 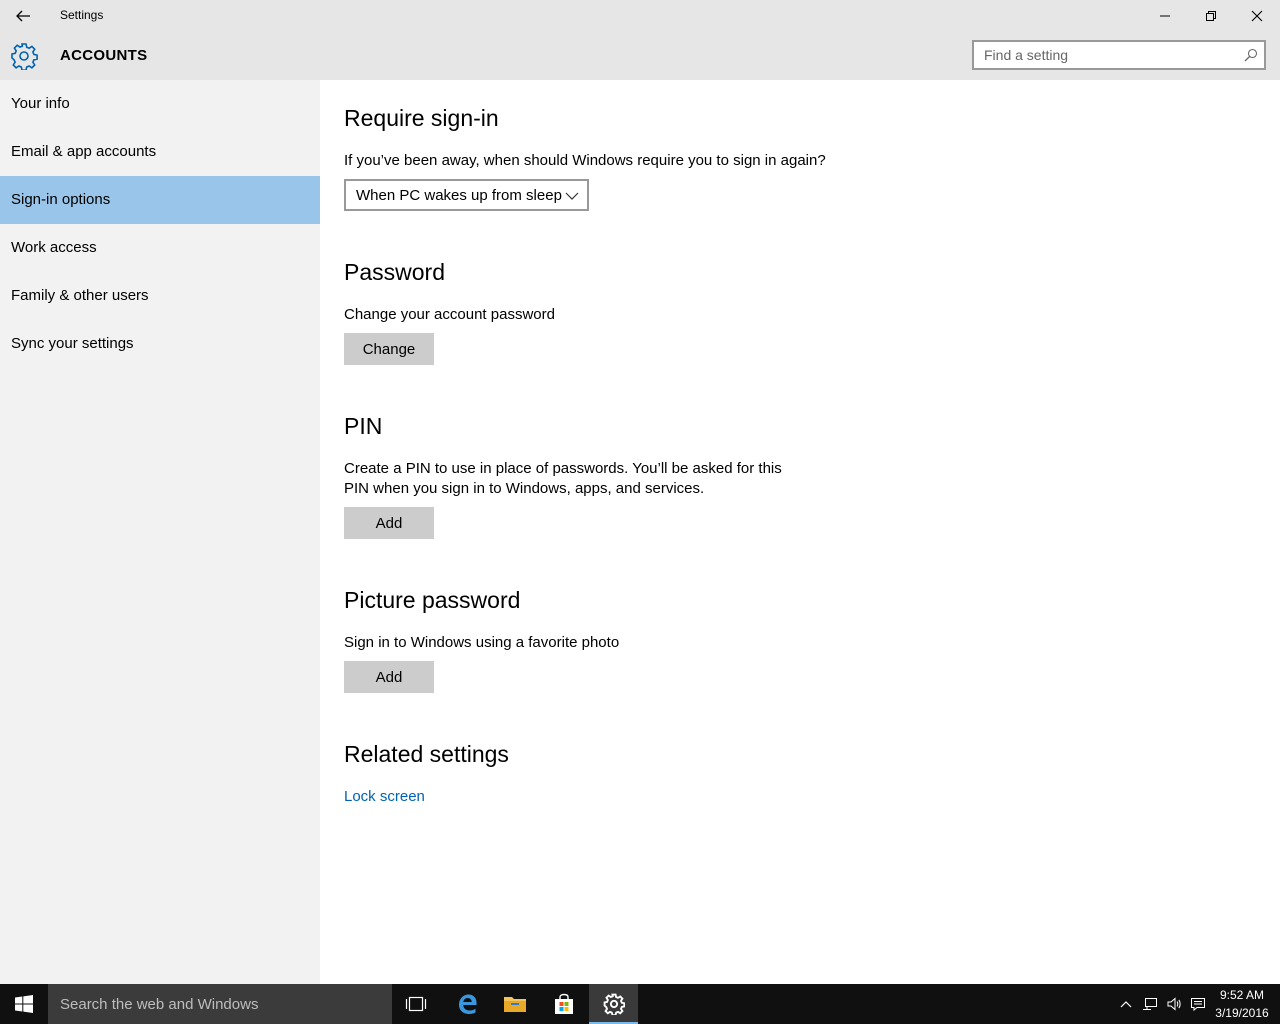 I want to click on windows-logo-icon, so click(x=24, y=1004).